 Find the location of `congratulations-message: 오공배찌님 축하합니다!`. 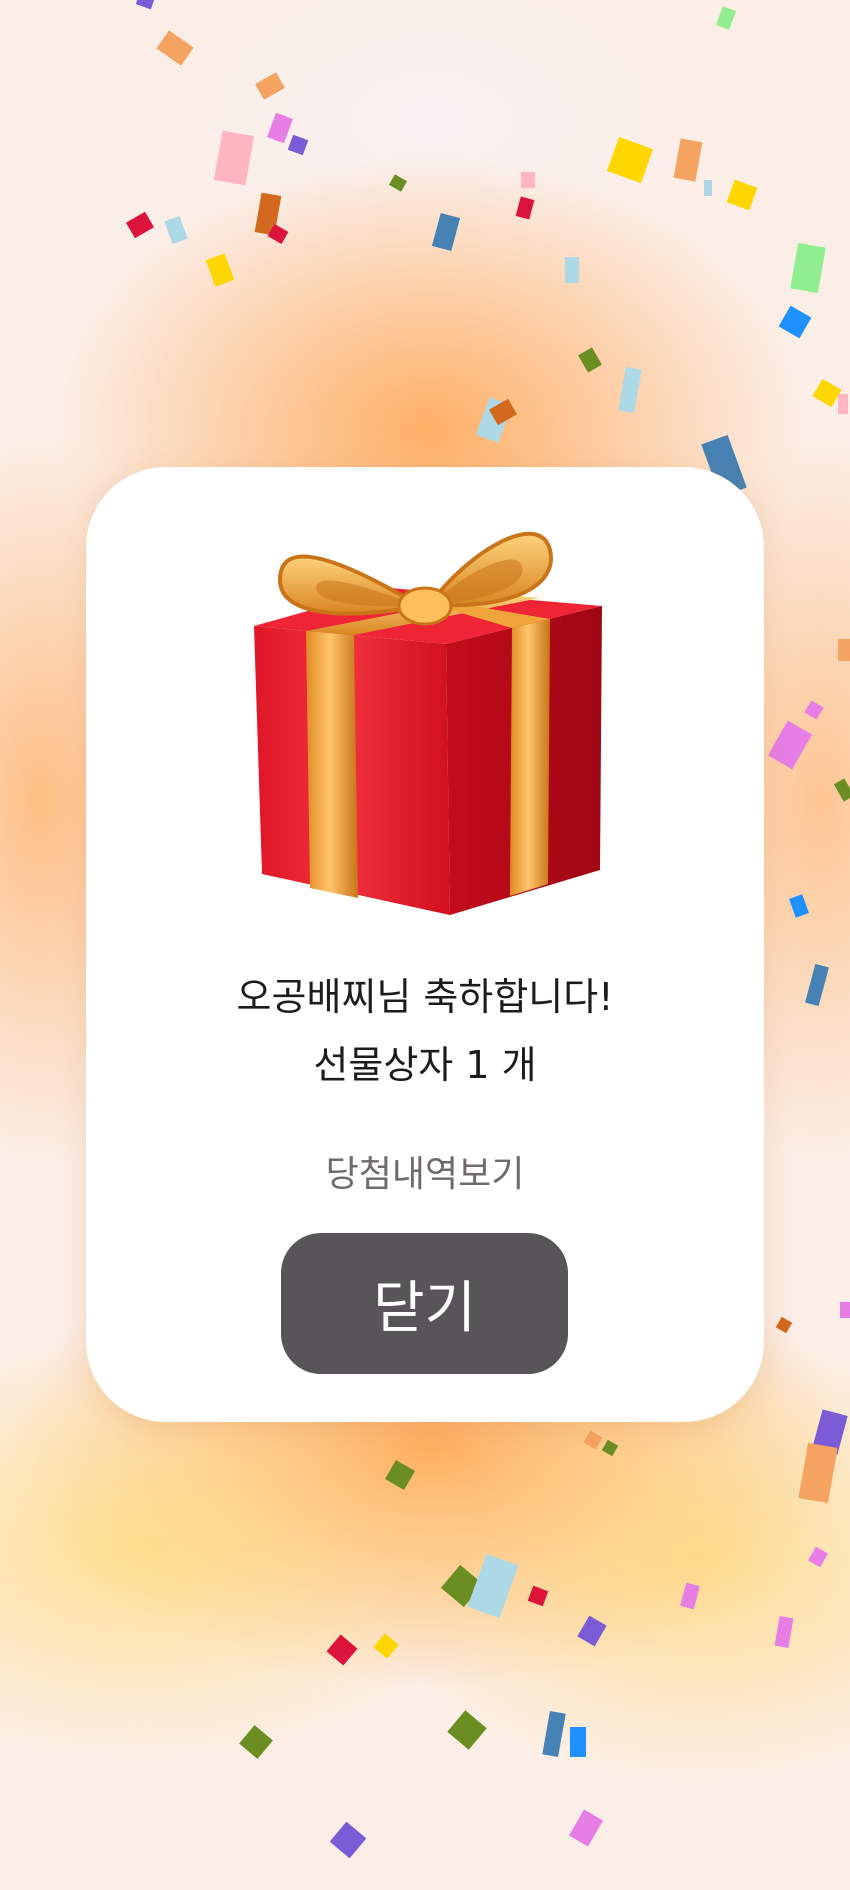

congratulations-message: 오공배찌님 축하합니다! is located at coordinates (425, 997).